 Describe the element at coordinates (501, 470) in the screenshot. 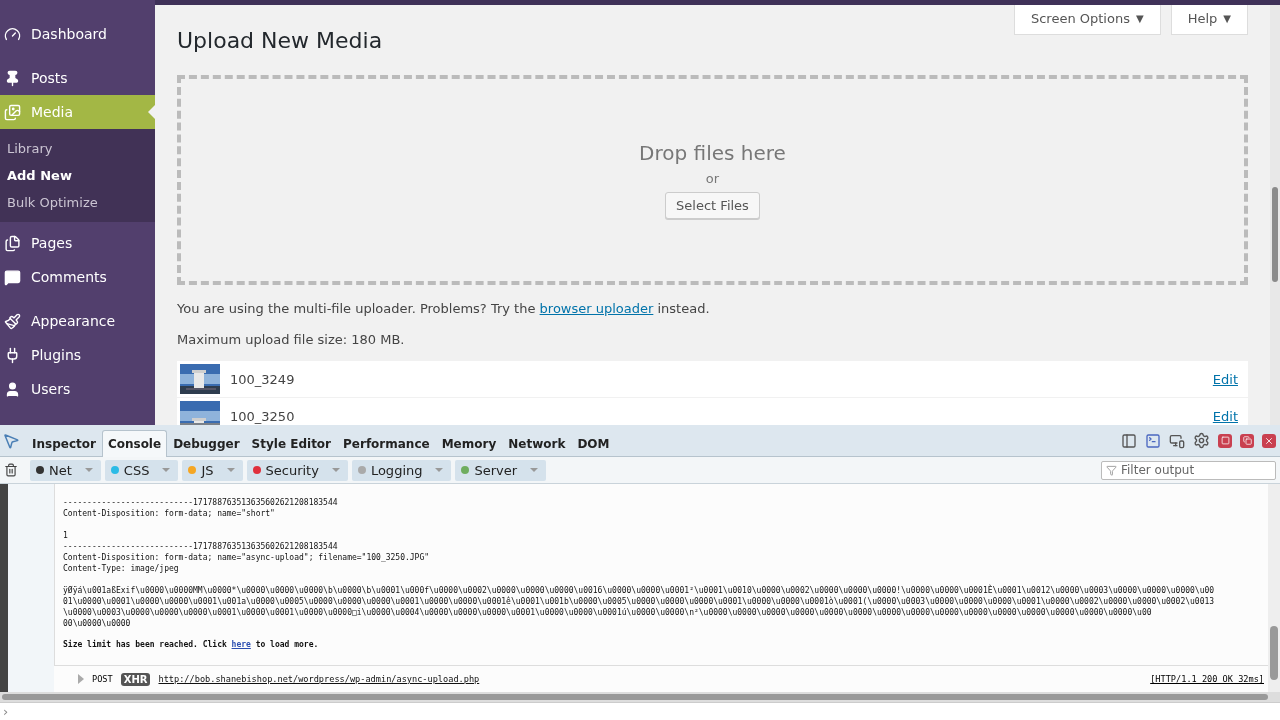

I see `filter-button: Server` at that location.